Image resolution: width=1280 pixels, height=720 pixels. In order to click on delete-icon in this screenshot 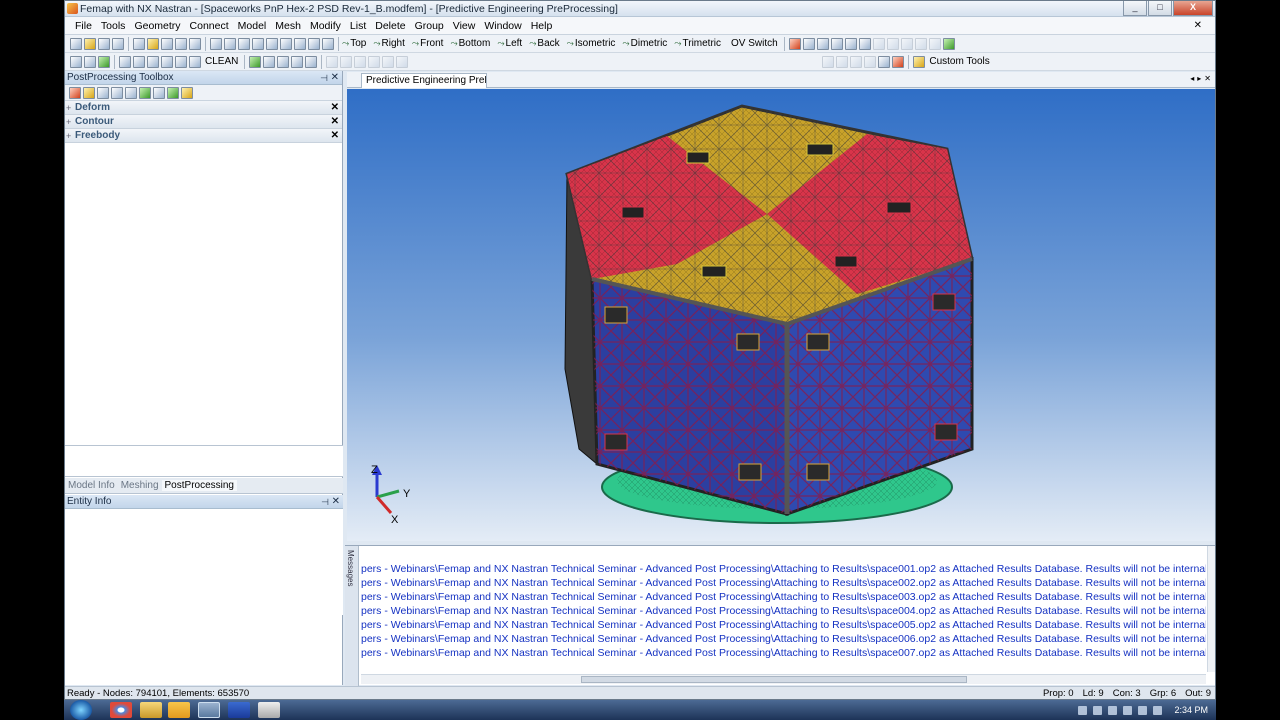, I will do `click(794, 43)`.